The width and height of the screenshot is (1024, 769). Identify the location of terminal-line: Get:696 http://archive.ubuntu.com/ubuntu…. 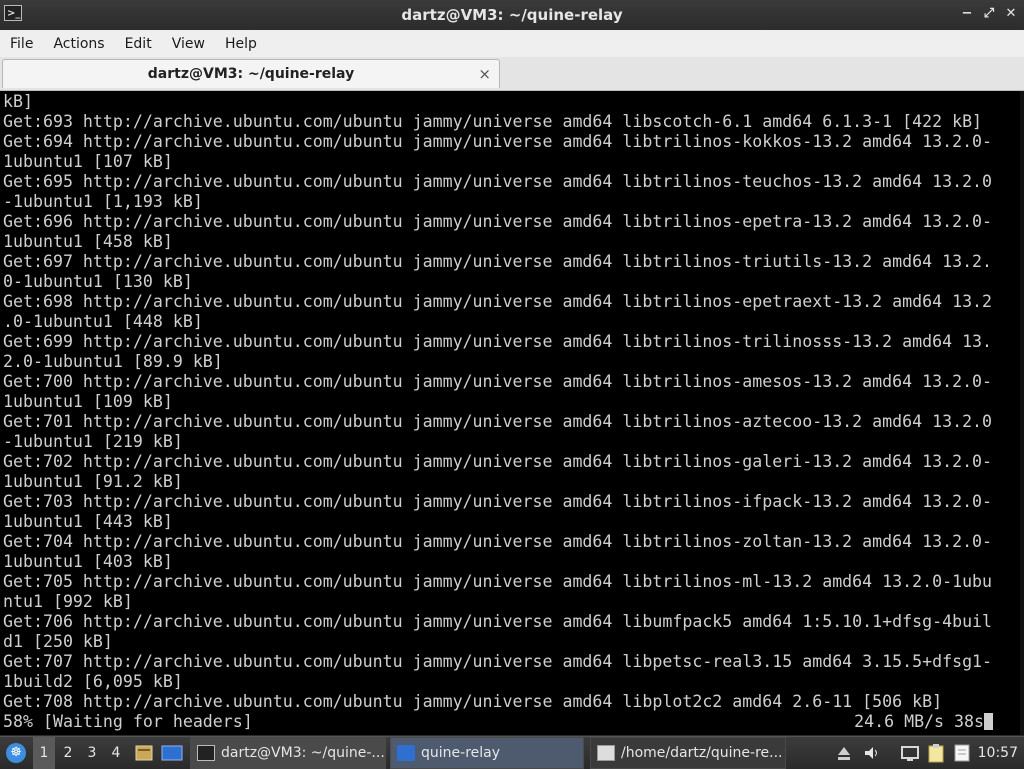
(498, 221).